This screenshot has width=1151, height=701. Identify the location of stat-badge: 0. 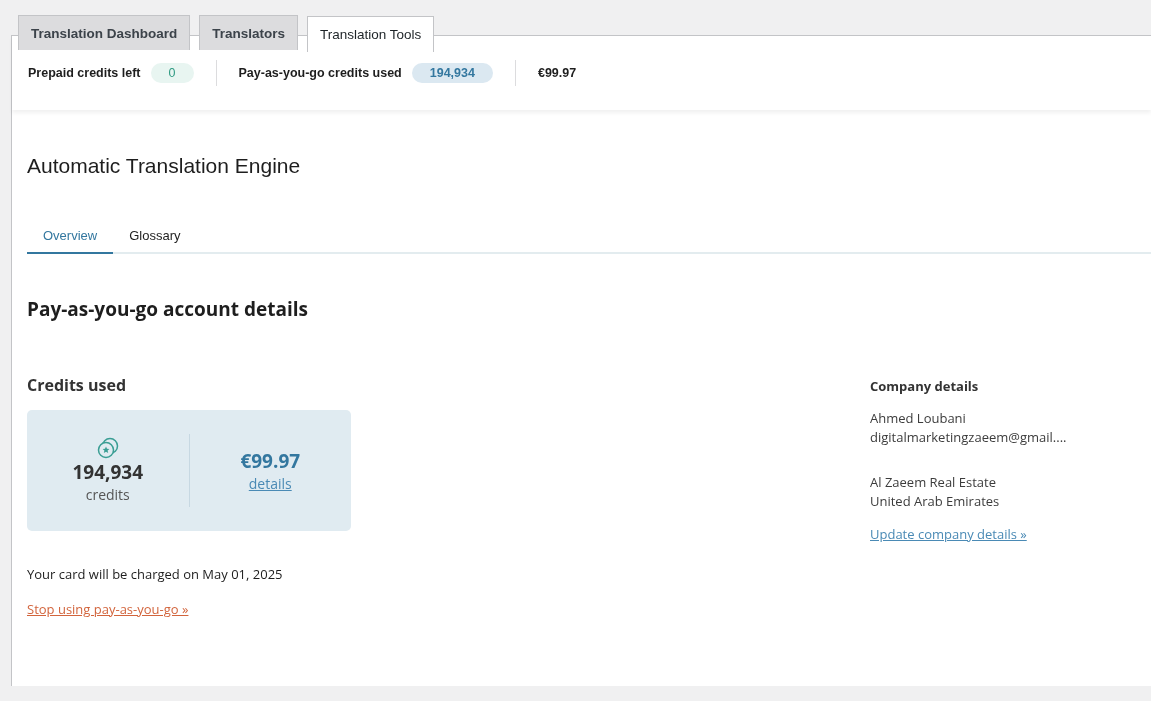
(172, 73).